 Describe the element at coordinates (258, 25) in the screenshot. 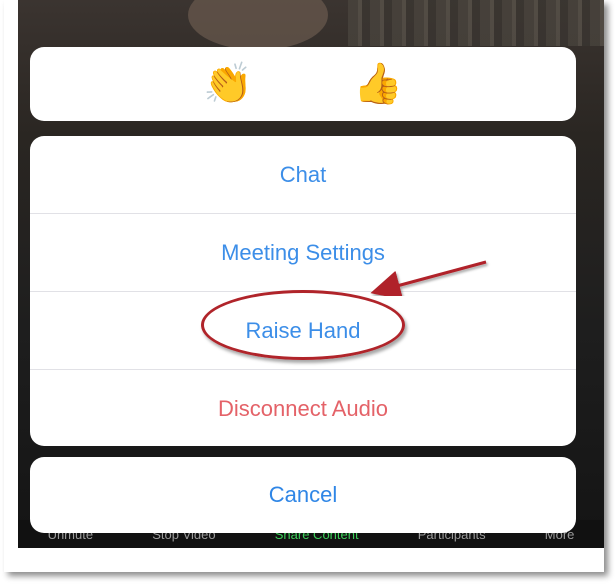

I see `background-participant` at that location.